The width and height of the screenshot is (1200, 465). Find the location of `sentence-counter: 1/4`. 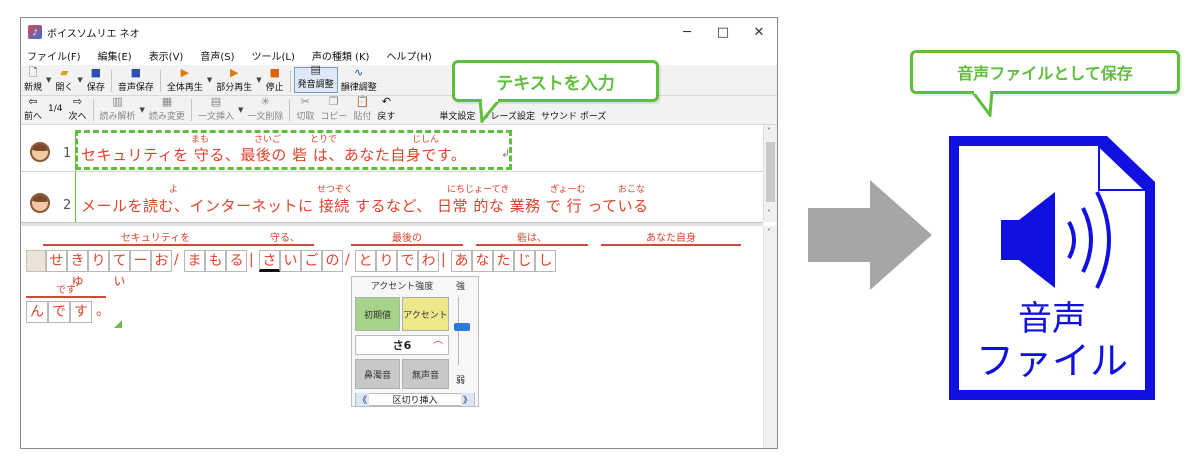

sentence-counter: 1/4 is located at coordinates (55, 109).